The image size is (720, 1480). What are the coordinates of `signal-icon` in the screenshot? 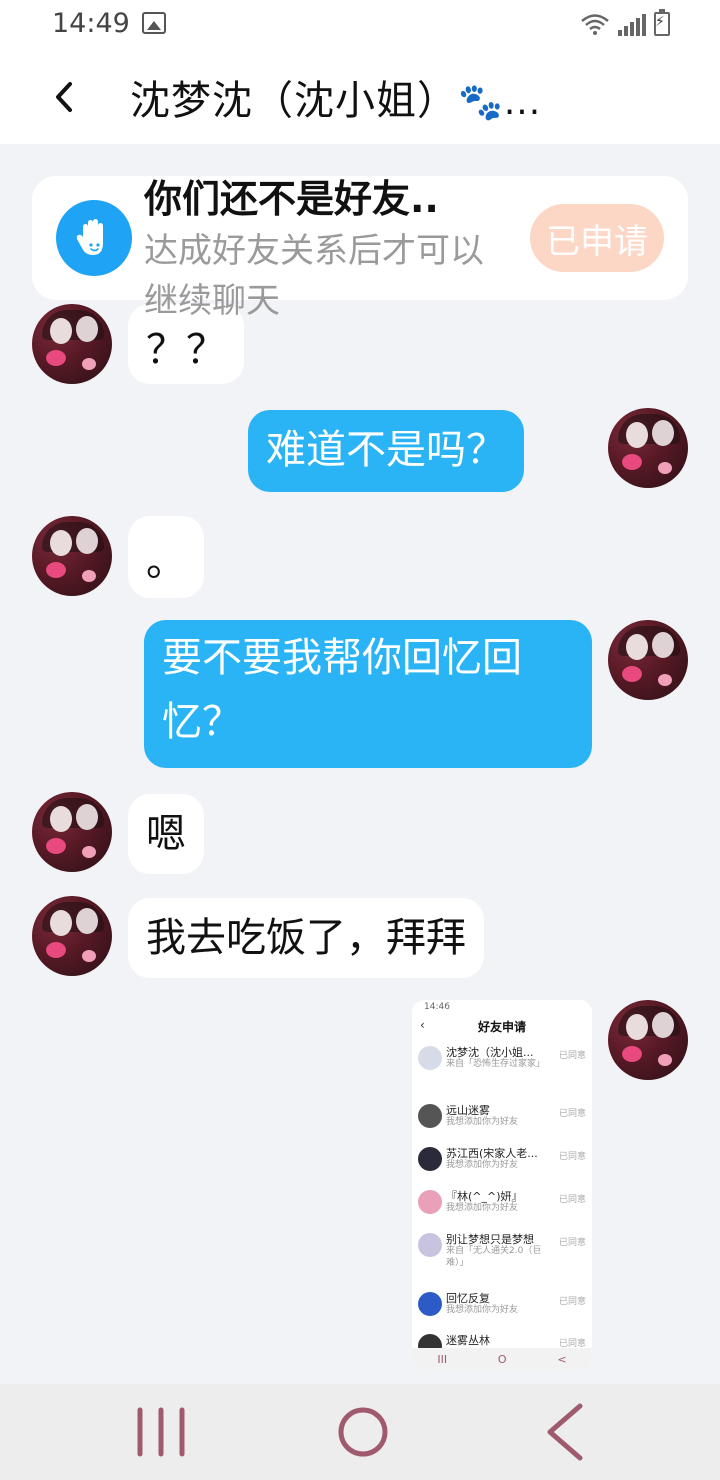 It's located at (632, 25).